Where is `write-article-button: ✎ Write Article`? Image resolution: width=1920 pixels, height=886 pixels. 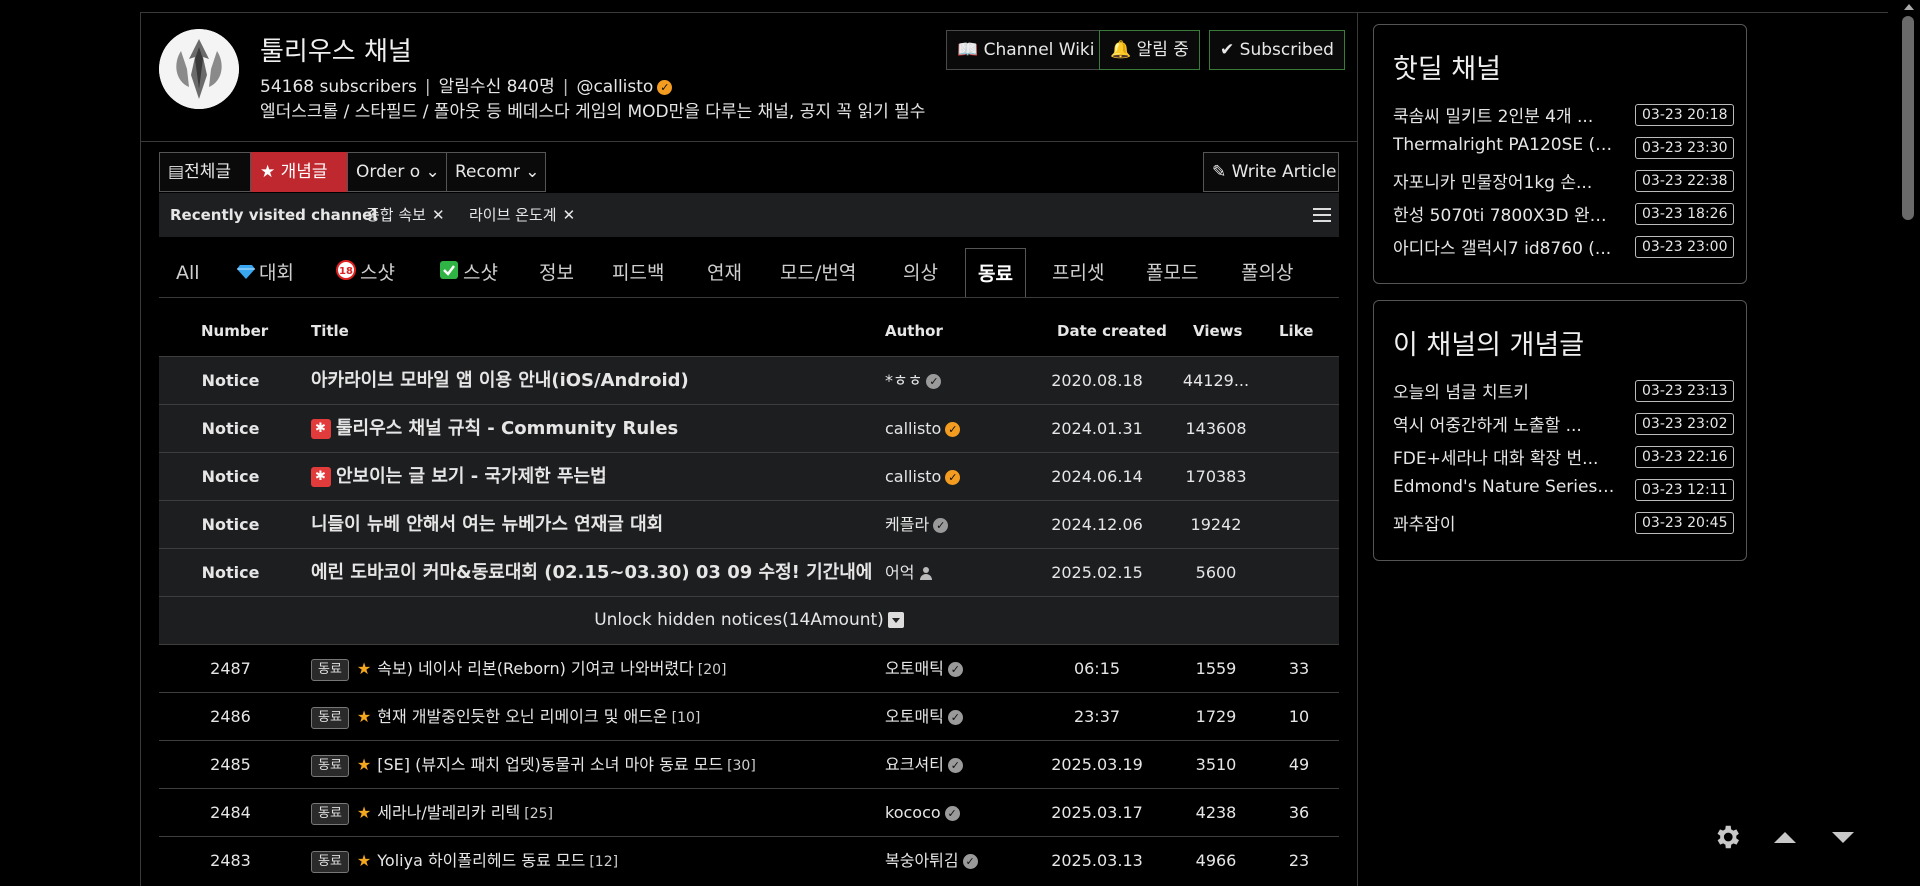
write-article-button: ✎ Write Article is located at coordinates (1271, 172).